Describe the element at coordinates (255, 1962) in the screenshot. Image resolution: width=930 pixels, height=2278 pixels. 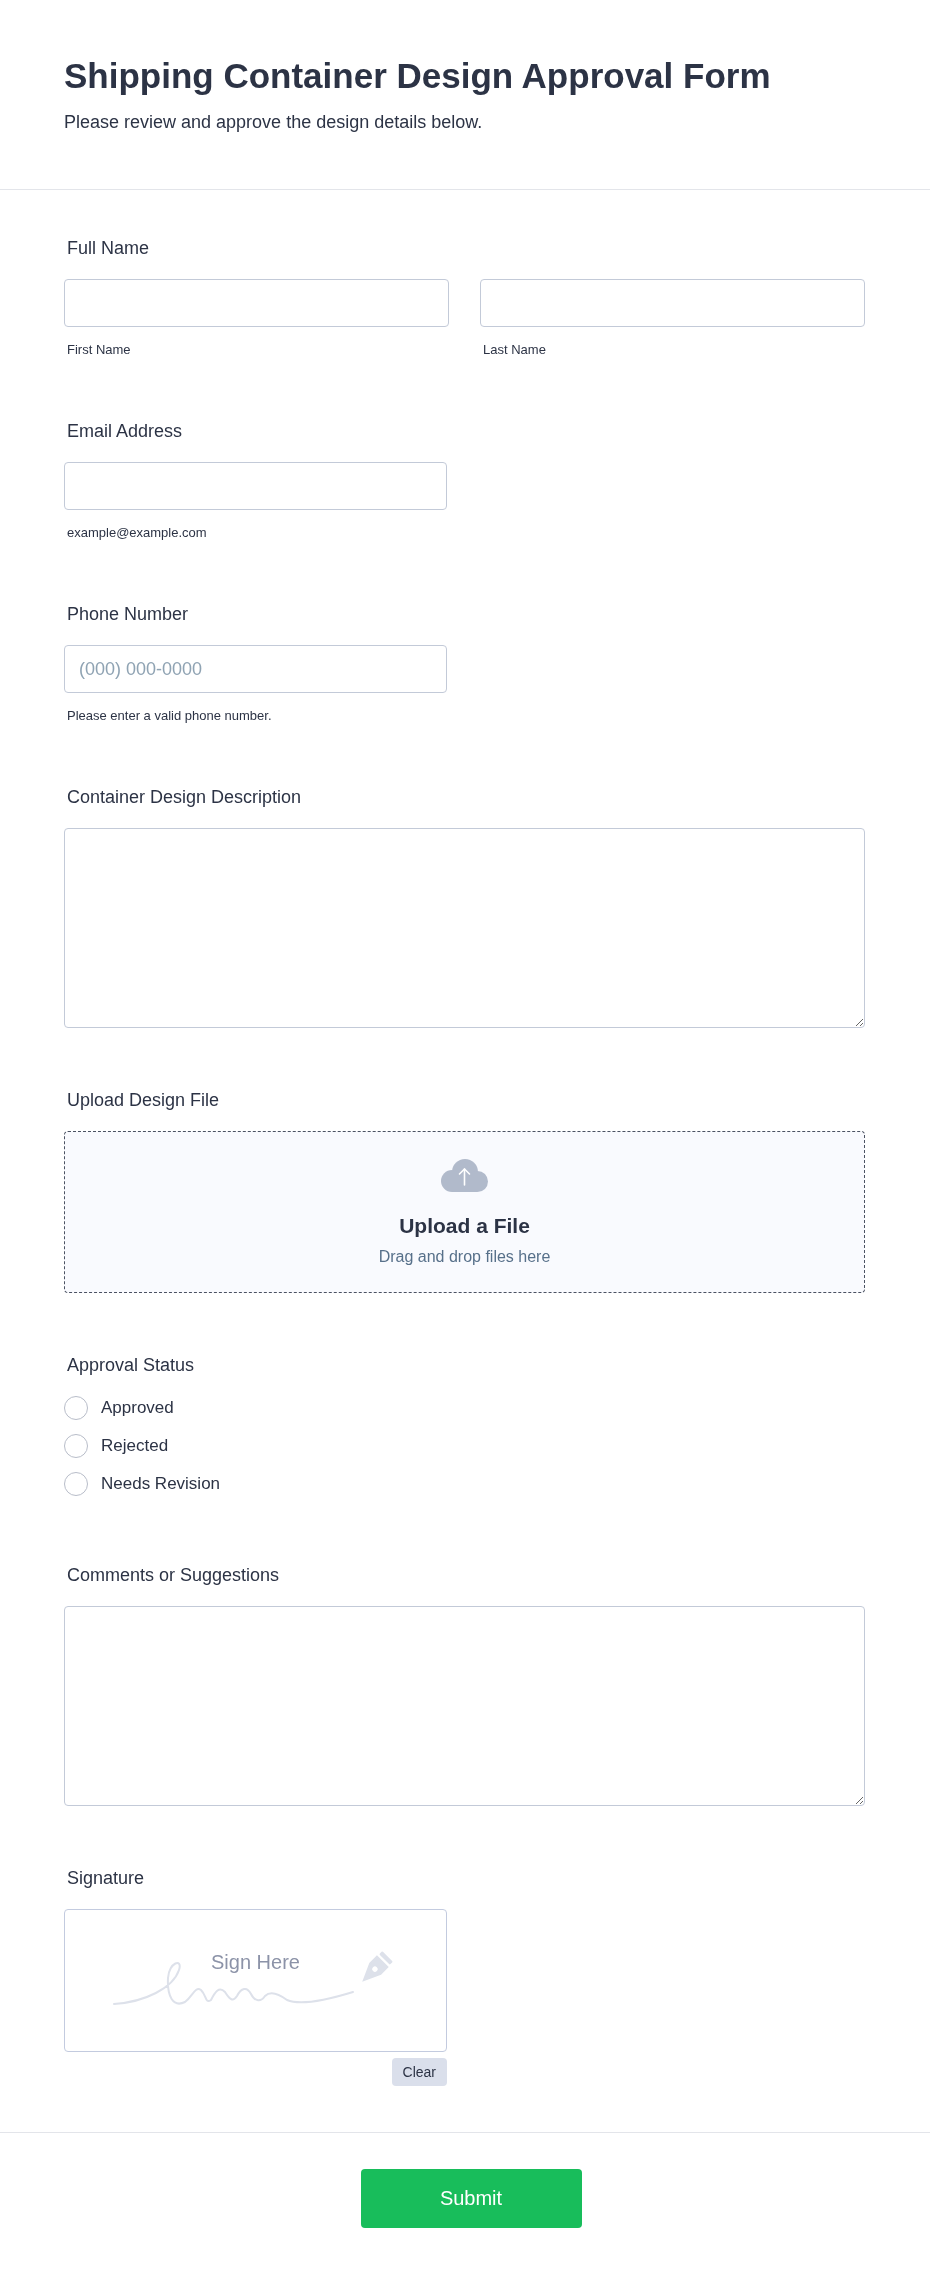
I see `signature-placeholder: Sign Here` at that location.